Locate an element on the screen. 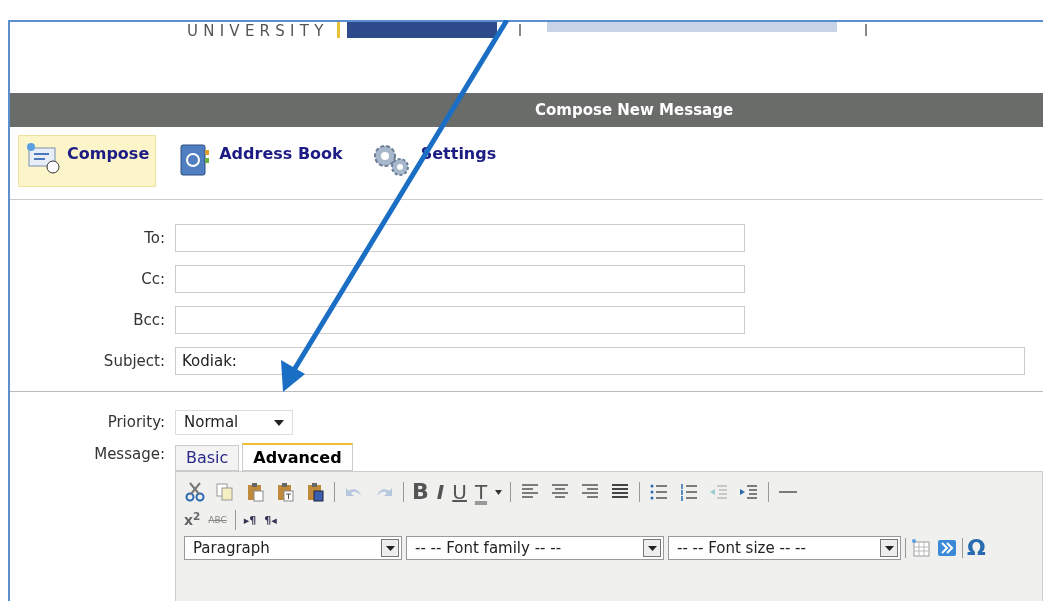 Image resolution: width=1043 pixels, height=601 pixels. format-button: x$^{2}$ is located at coordinates (192, 520).